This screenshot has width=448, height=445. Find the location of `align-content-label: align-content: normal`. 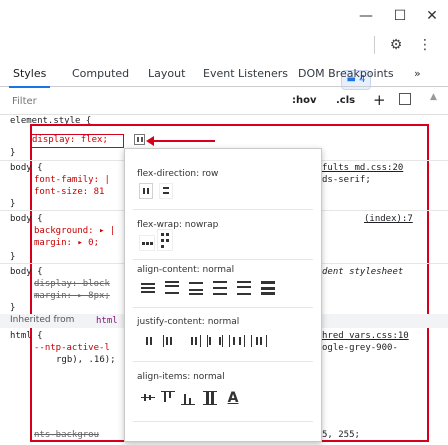

align-content-label: align-content: normal is located at coordinates (186, 270).